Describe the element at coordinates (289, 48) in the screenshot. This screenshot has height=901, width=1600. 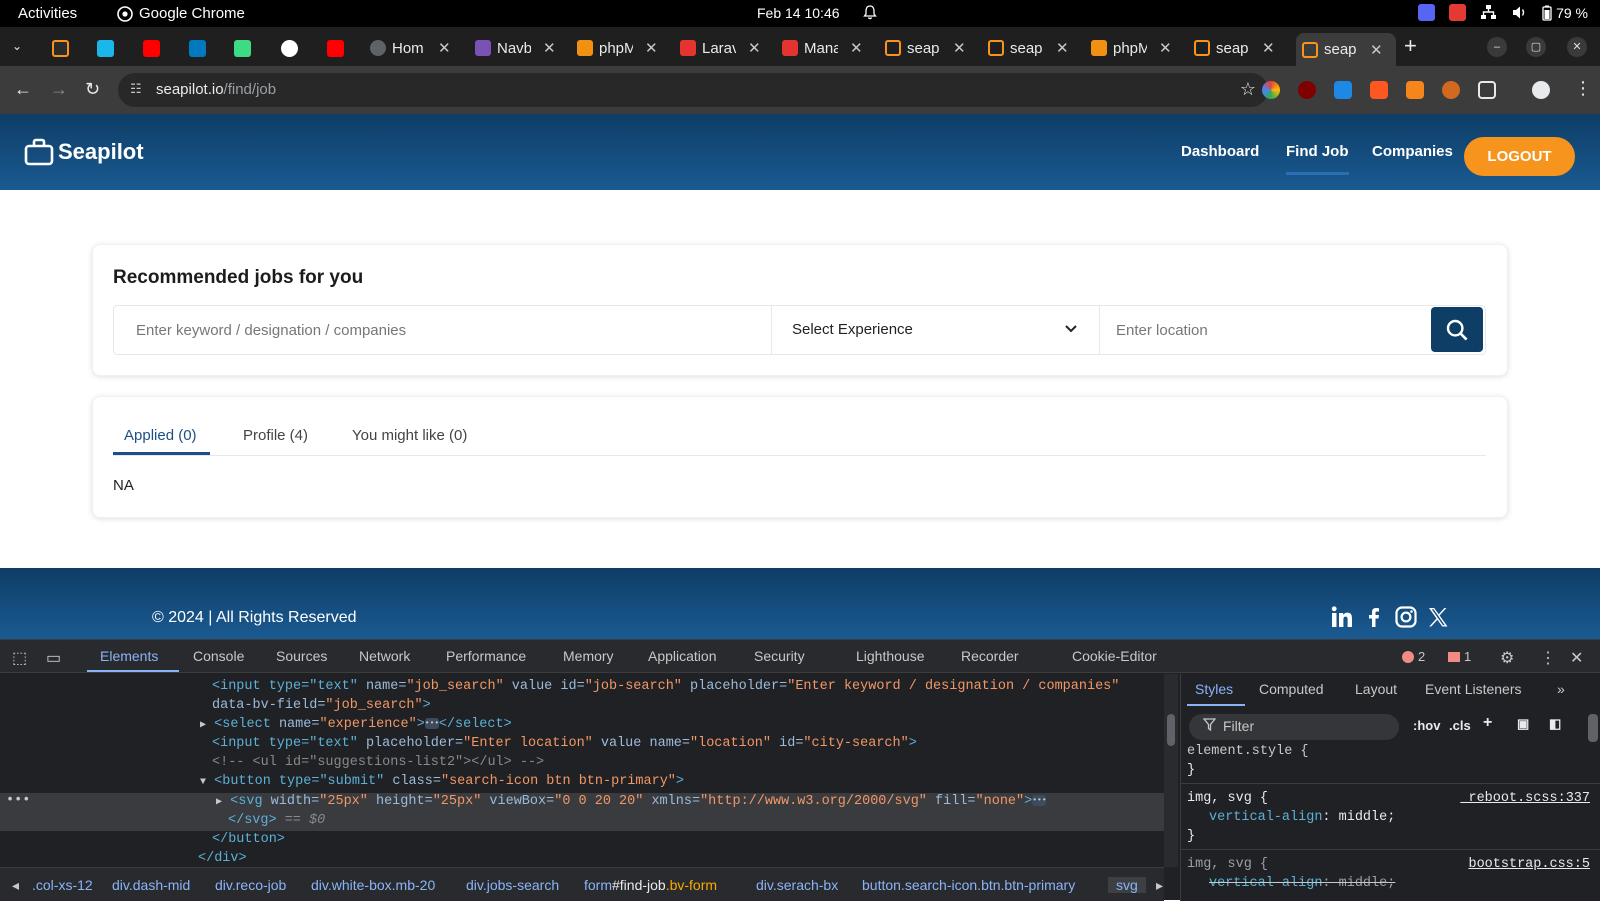
I see `pinned-tab-openai-icon` at that location.